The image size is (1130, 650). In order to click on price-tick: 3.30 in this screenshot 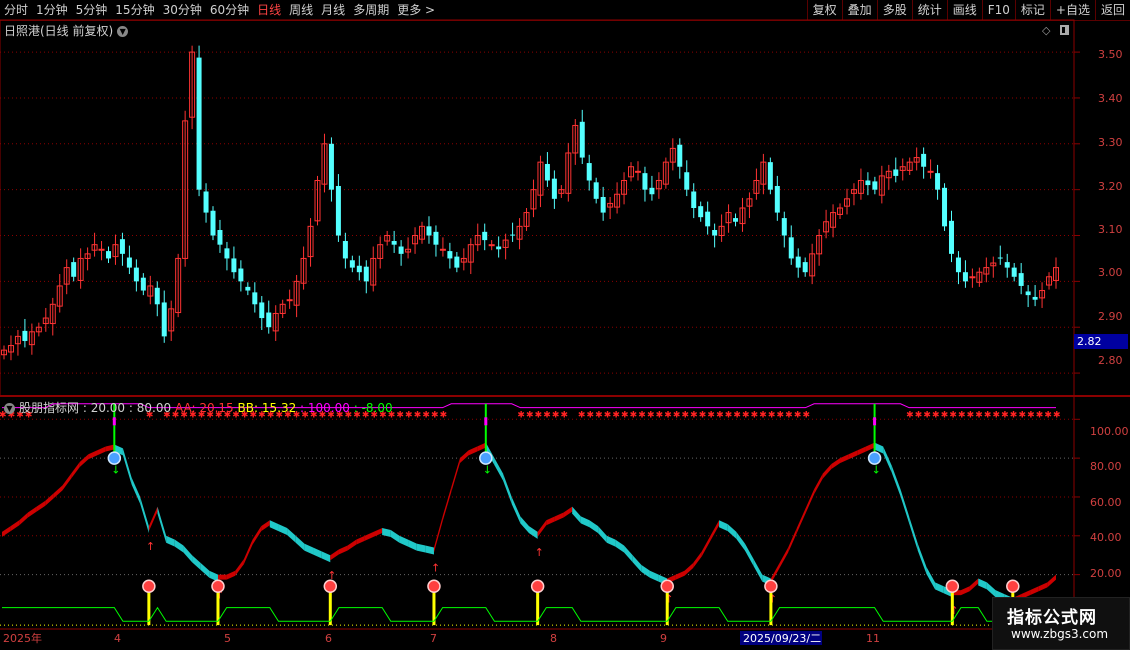, I will do `click(1110, 142)`.